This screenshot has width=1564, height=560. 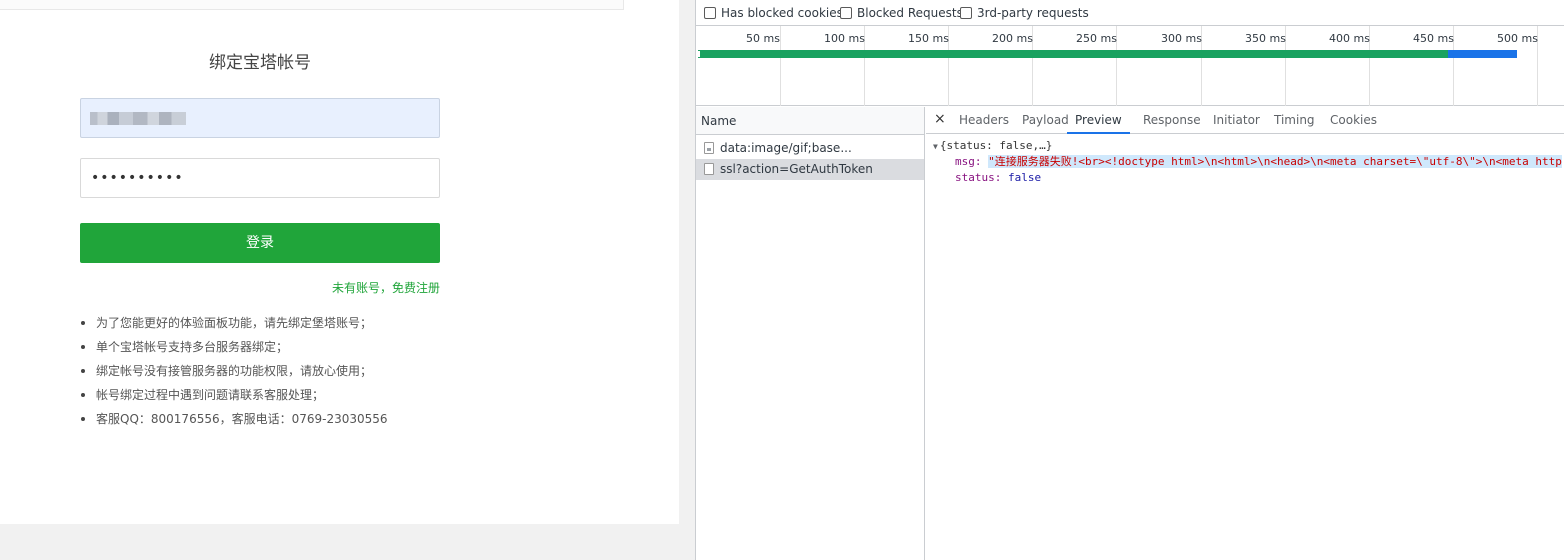 I want to click on image-file-icon, so click(x=709, y=148).